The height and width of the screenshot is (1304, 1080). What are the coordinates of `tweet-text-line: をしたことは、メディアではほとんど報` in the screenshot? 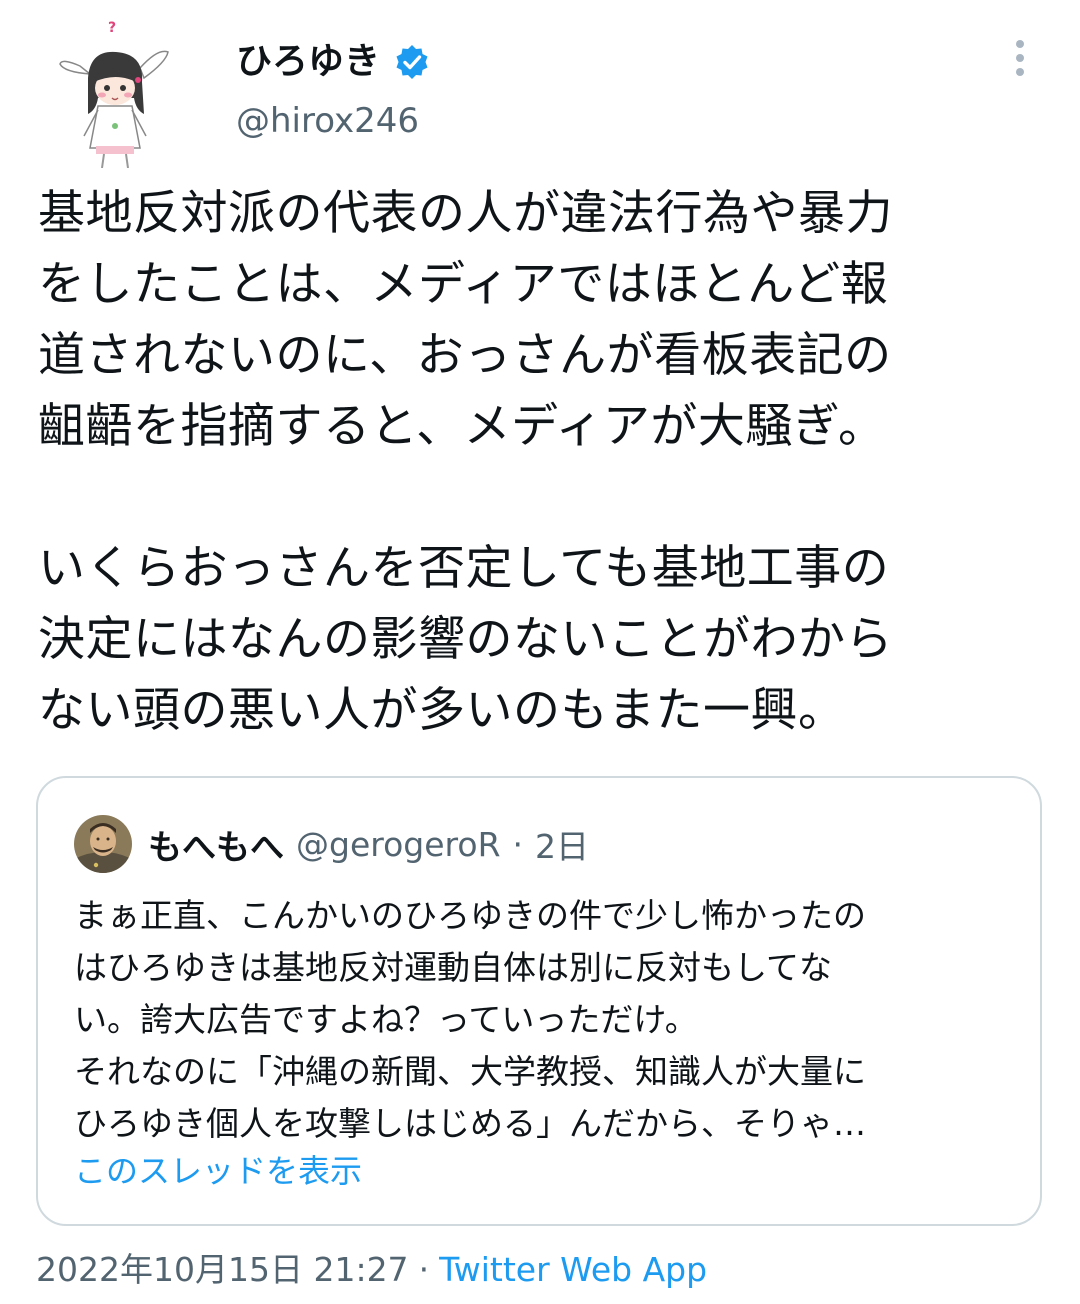 It's located at (463, 284).